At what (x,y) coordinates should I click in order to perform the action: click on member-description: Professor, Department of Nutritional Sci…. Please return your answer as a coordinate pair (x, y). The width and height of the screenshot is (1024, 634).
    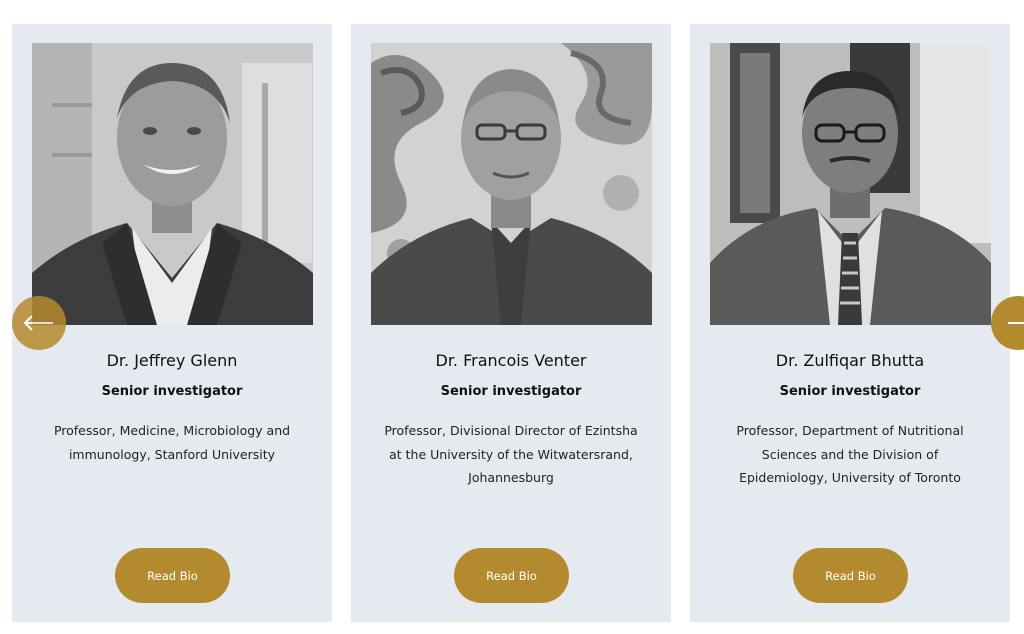
    Looking at the image, I should click on (850, 454).